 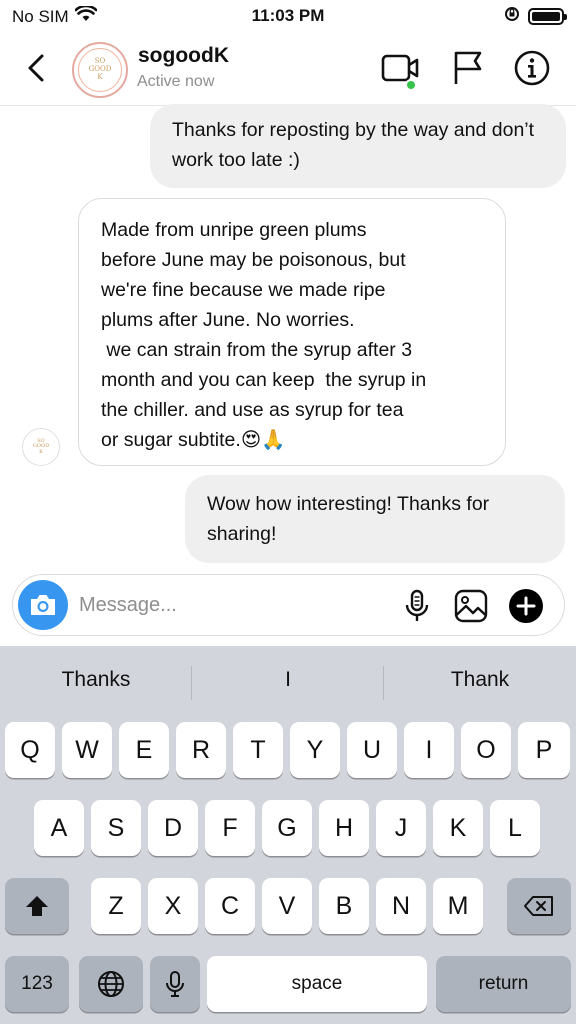 What do you see at coordinates (116, 828) in the screenshot?
I see `key-s: S` at bounding box center [116, 828].